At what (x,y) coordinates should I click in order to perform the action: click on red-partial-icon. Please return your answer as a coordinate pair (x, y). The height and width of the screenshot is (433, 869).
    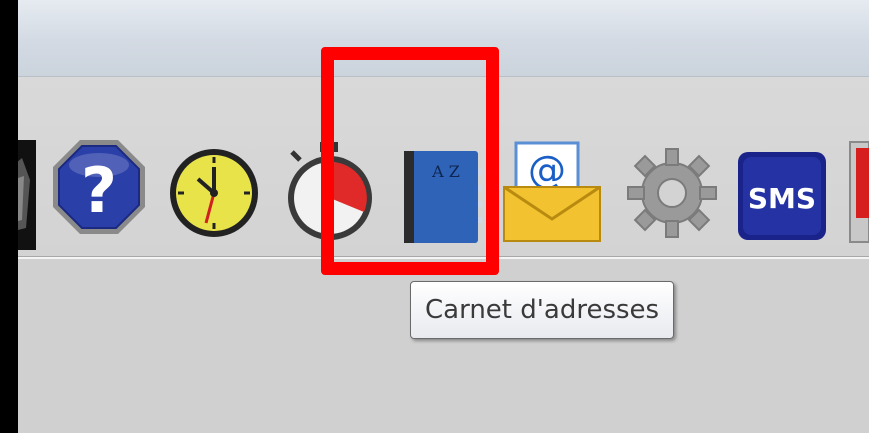
    Looking at the image, I should click on (859, 192).